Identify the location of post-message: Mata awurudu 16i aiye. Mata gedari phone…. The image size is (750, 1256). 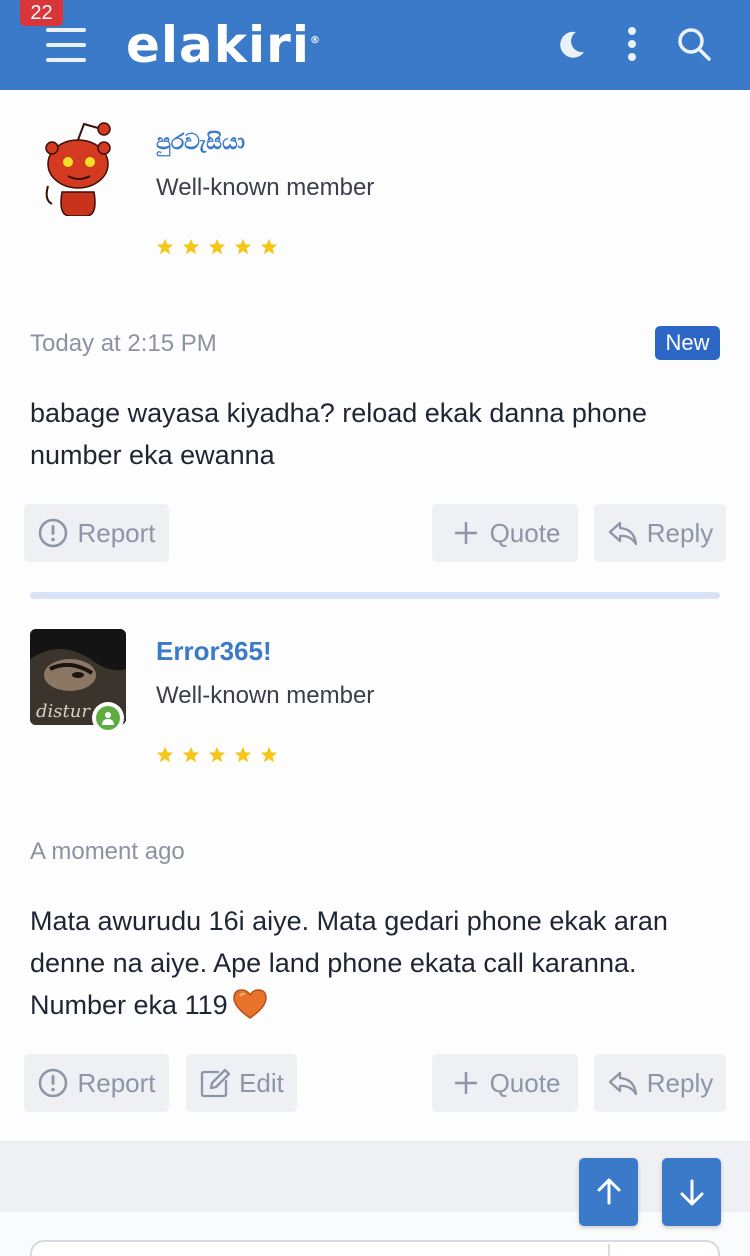
(380, 963).